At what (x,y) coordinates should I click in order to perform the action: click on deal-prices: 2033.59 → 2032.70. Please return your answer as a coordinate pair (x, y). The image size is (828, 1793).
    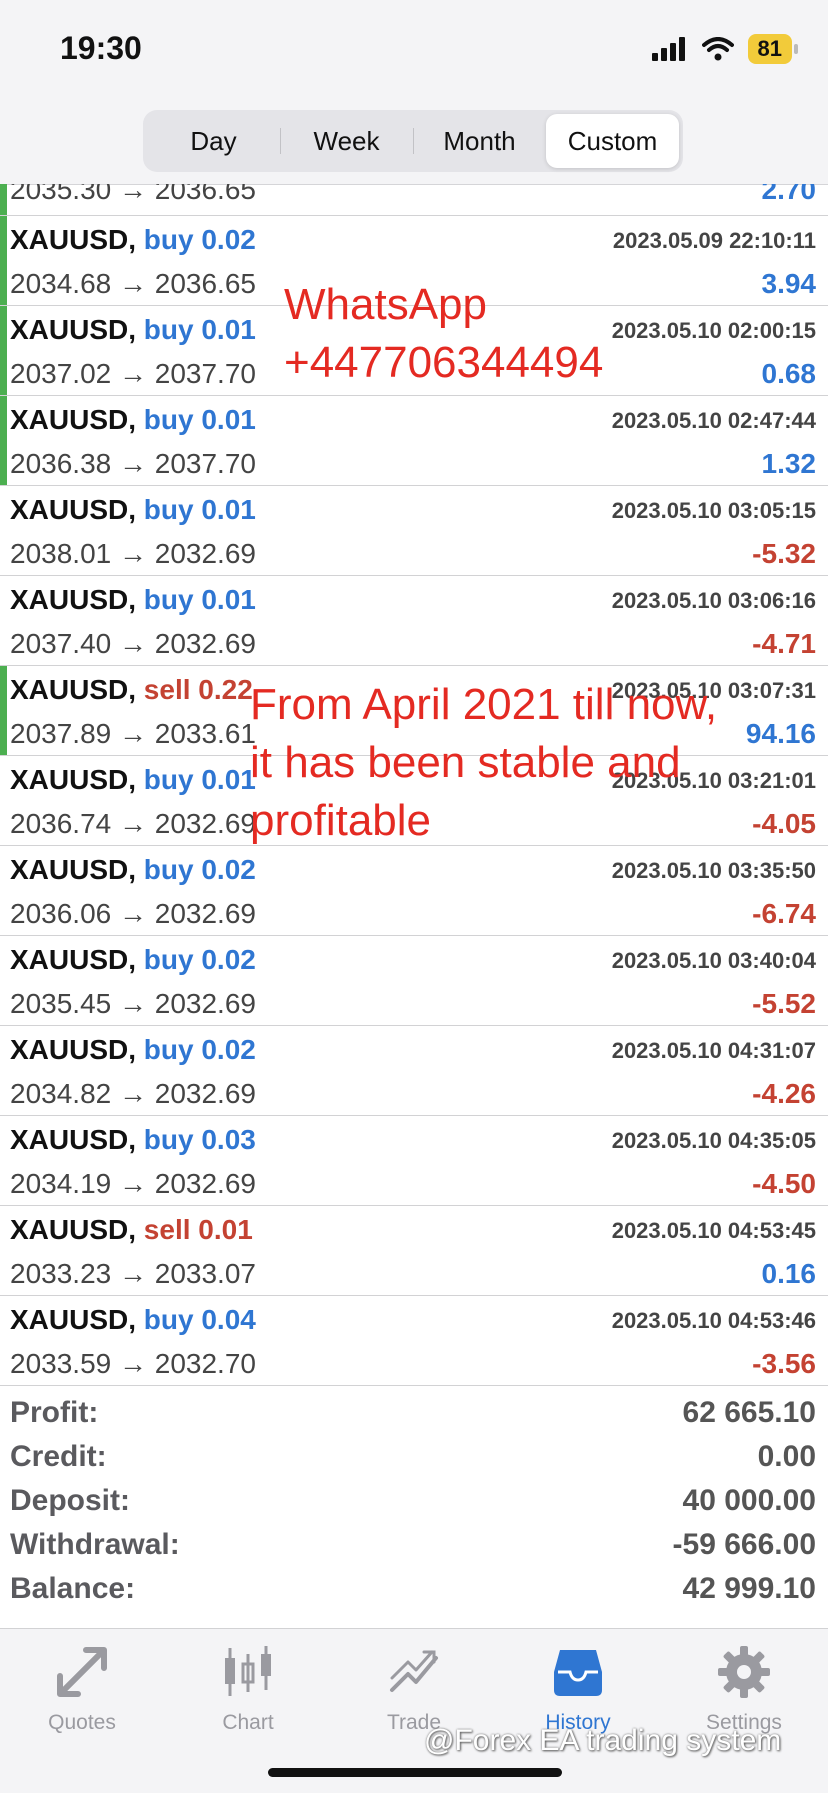
    Looking at the image, I should click on (133, 1363).